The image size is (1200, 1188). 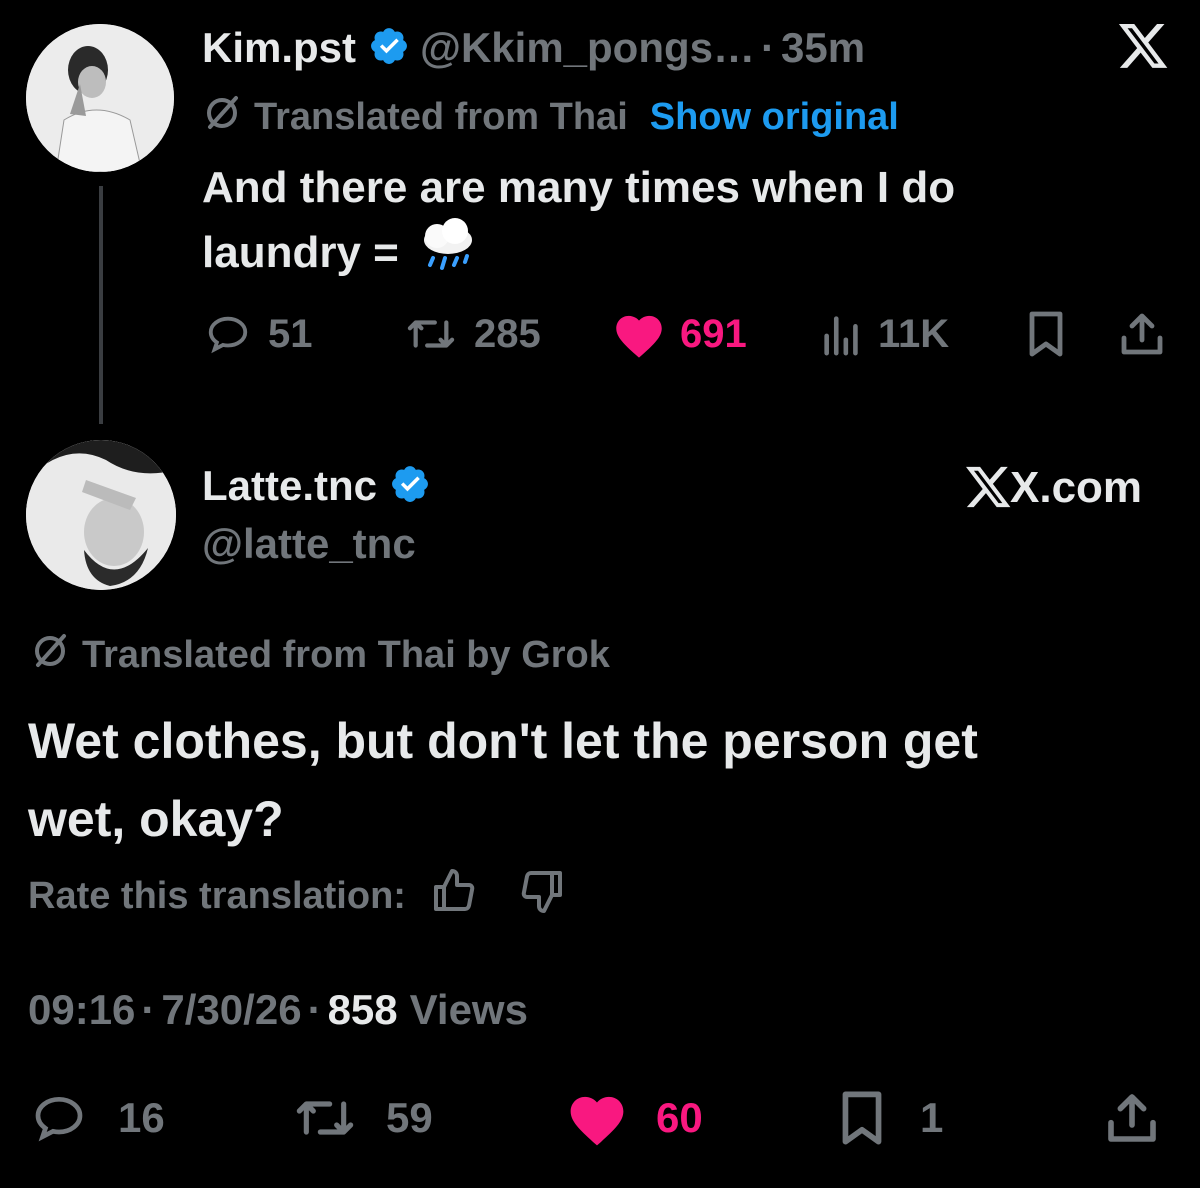 I want to click on tweet1-reply-button: 51, so click(x=257, y=334).